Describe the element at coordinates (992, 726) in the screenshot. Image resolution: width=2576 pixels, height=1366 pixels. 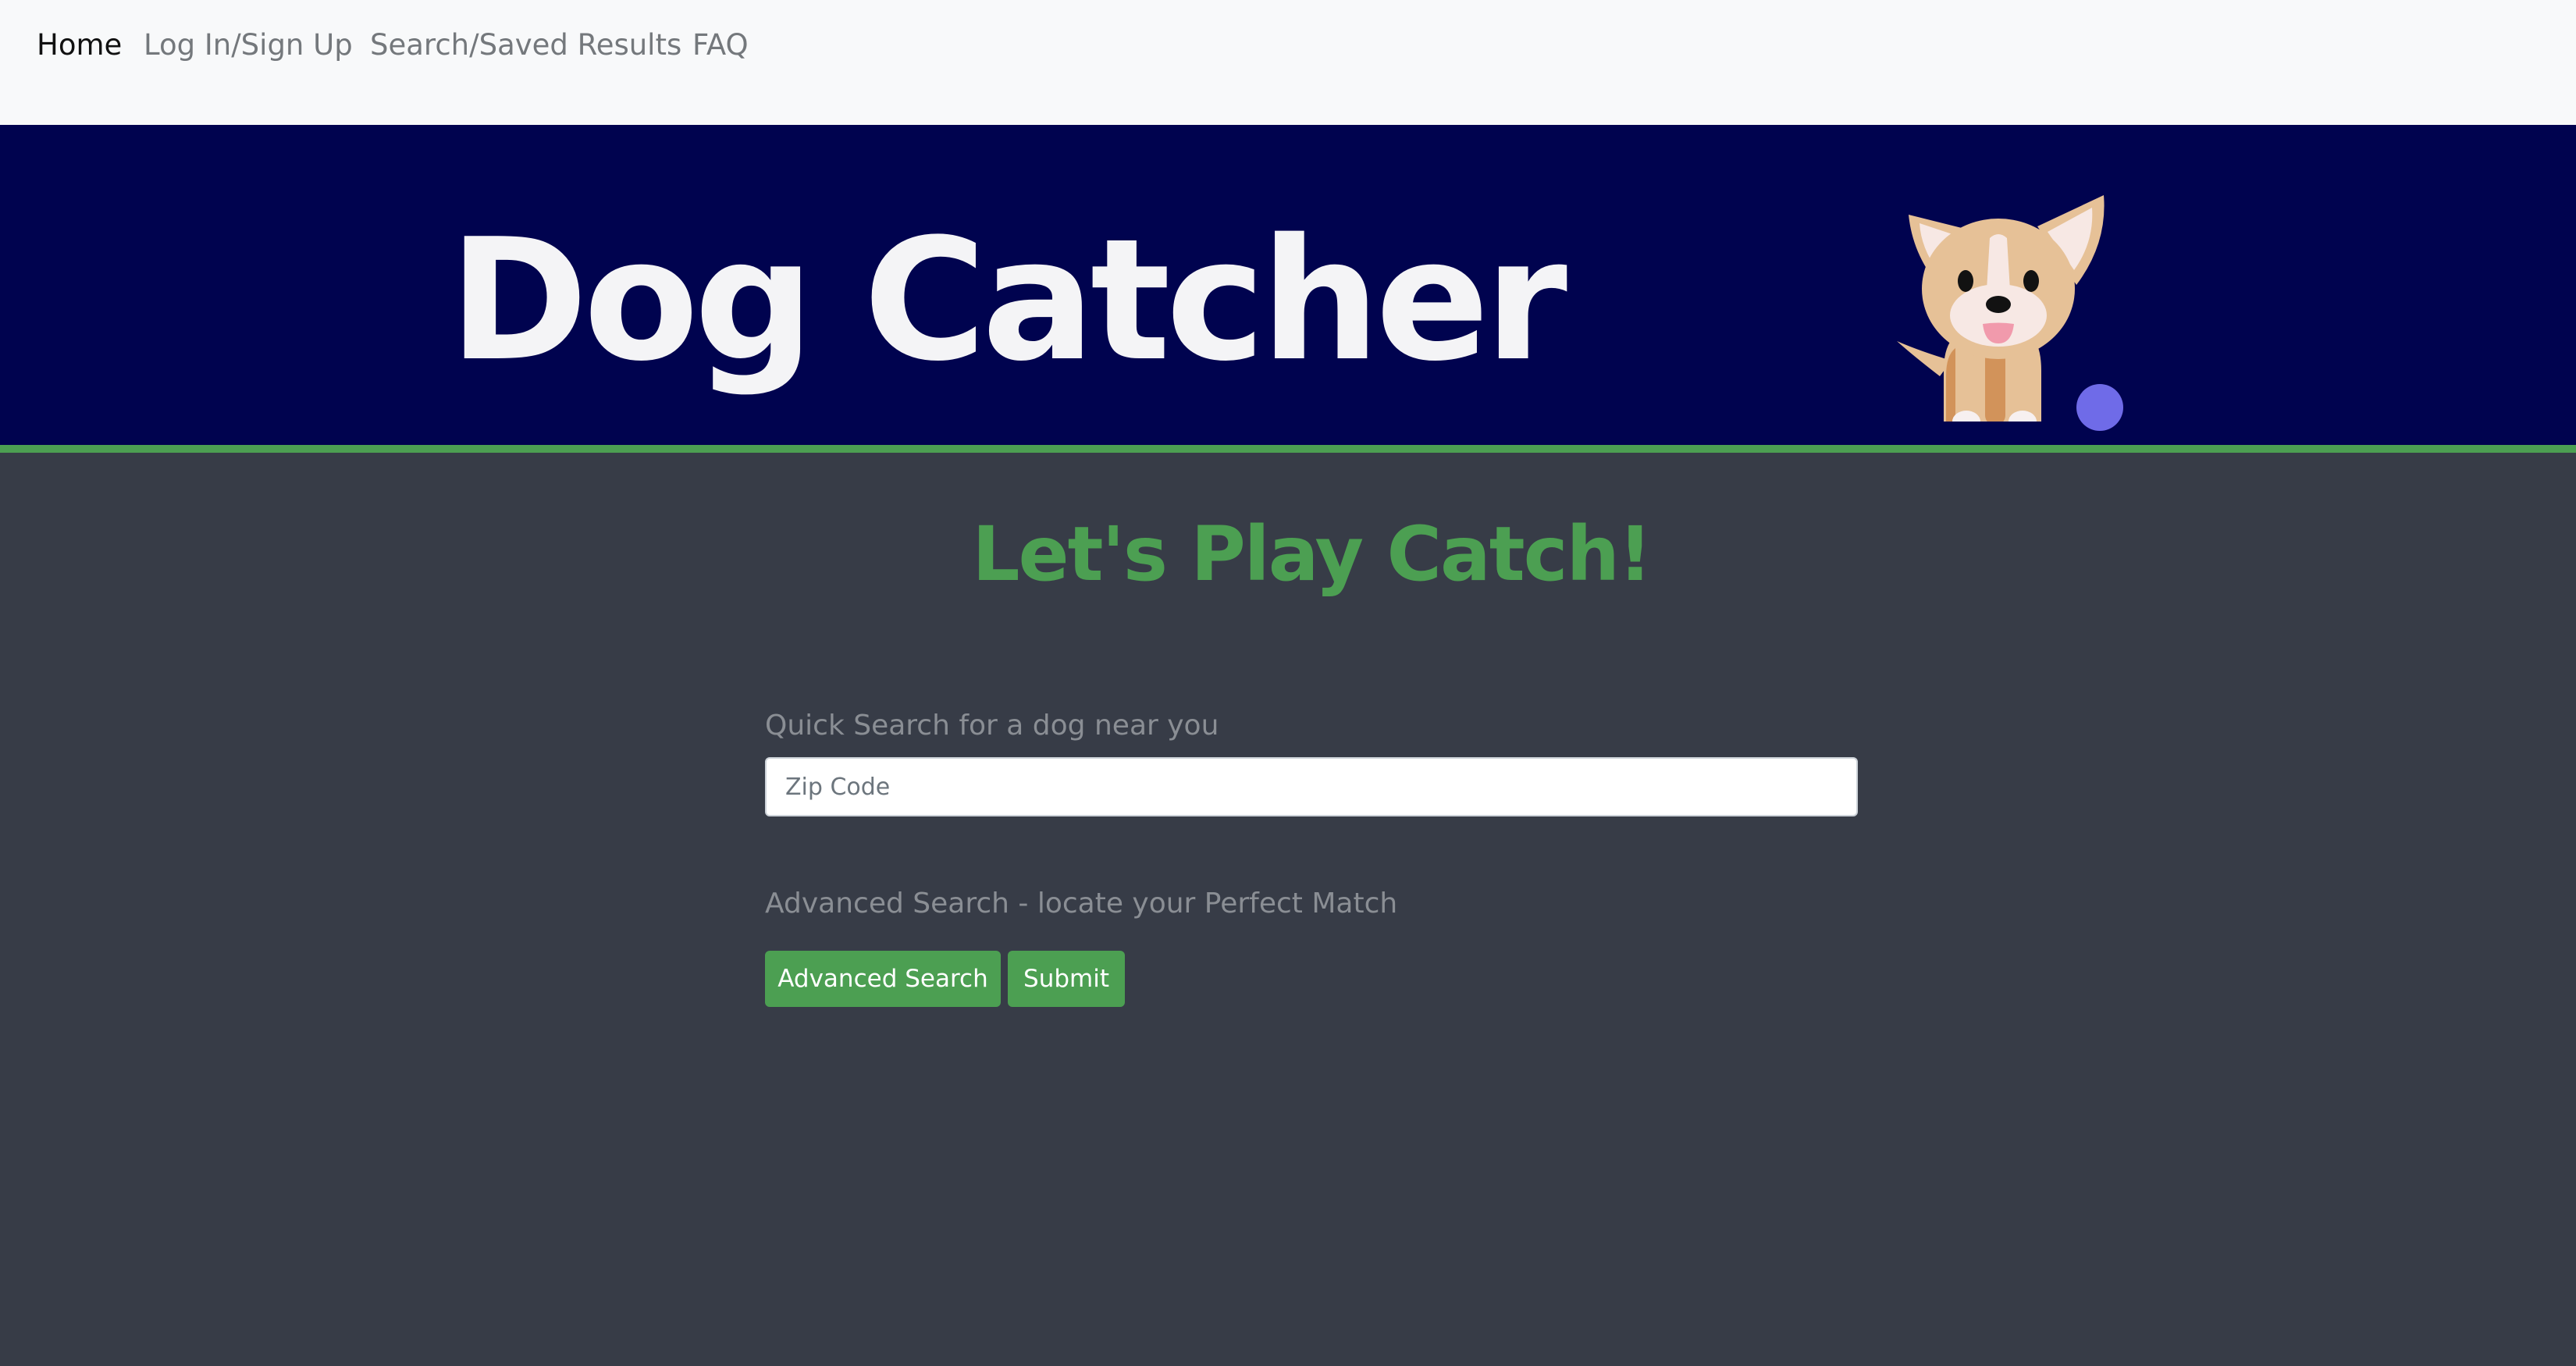
I see `quick-search-label: Quick Search for a dog near you` at that location.